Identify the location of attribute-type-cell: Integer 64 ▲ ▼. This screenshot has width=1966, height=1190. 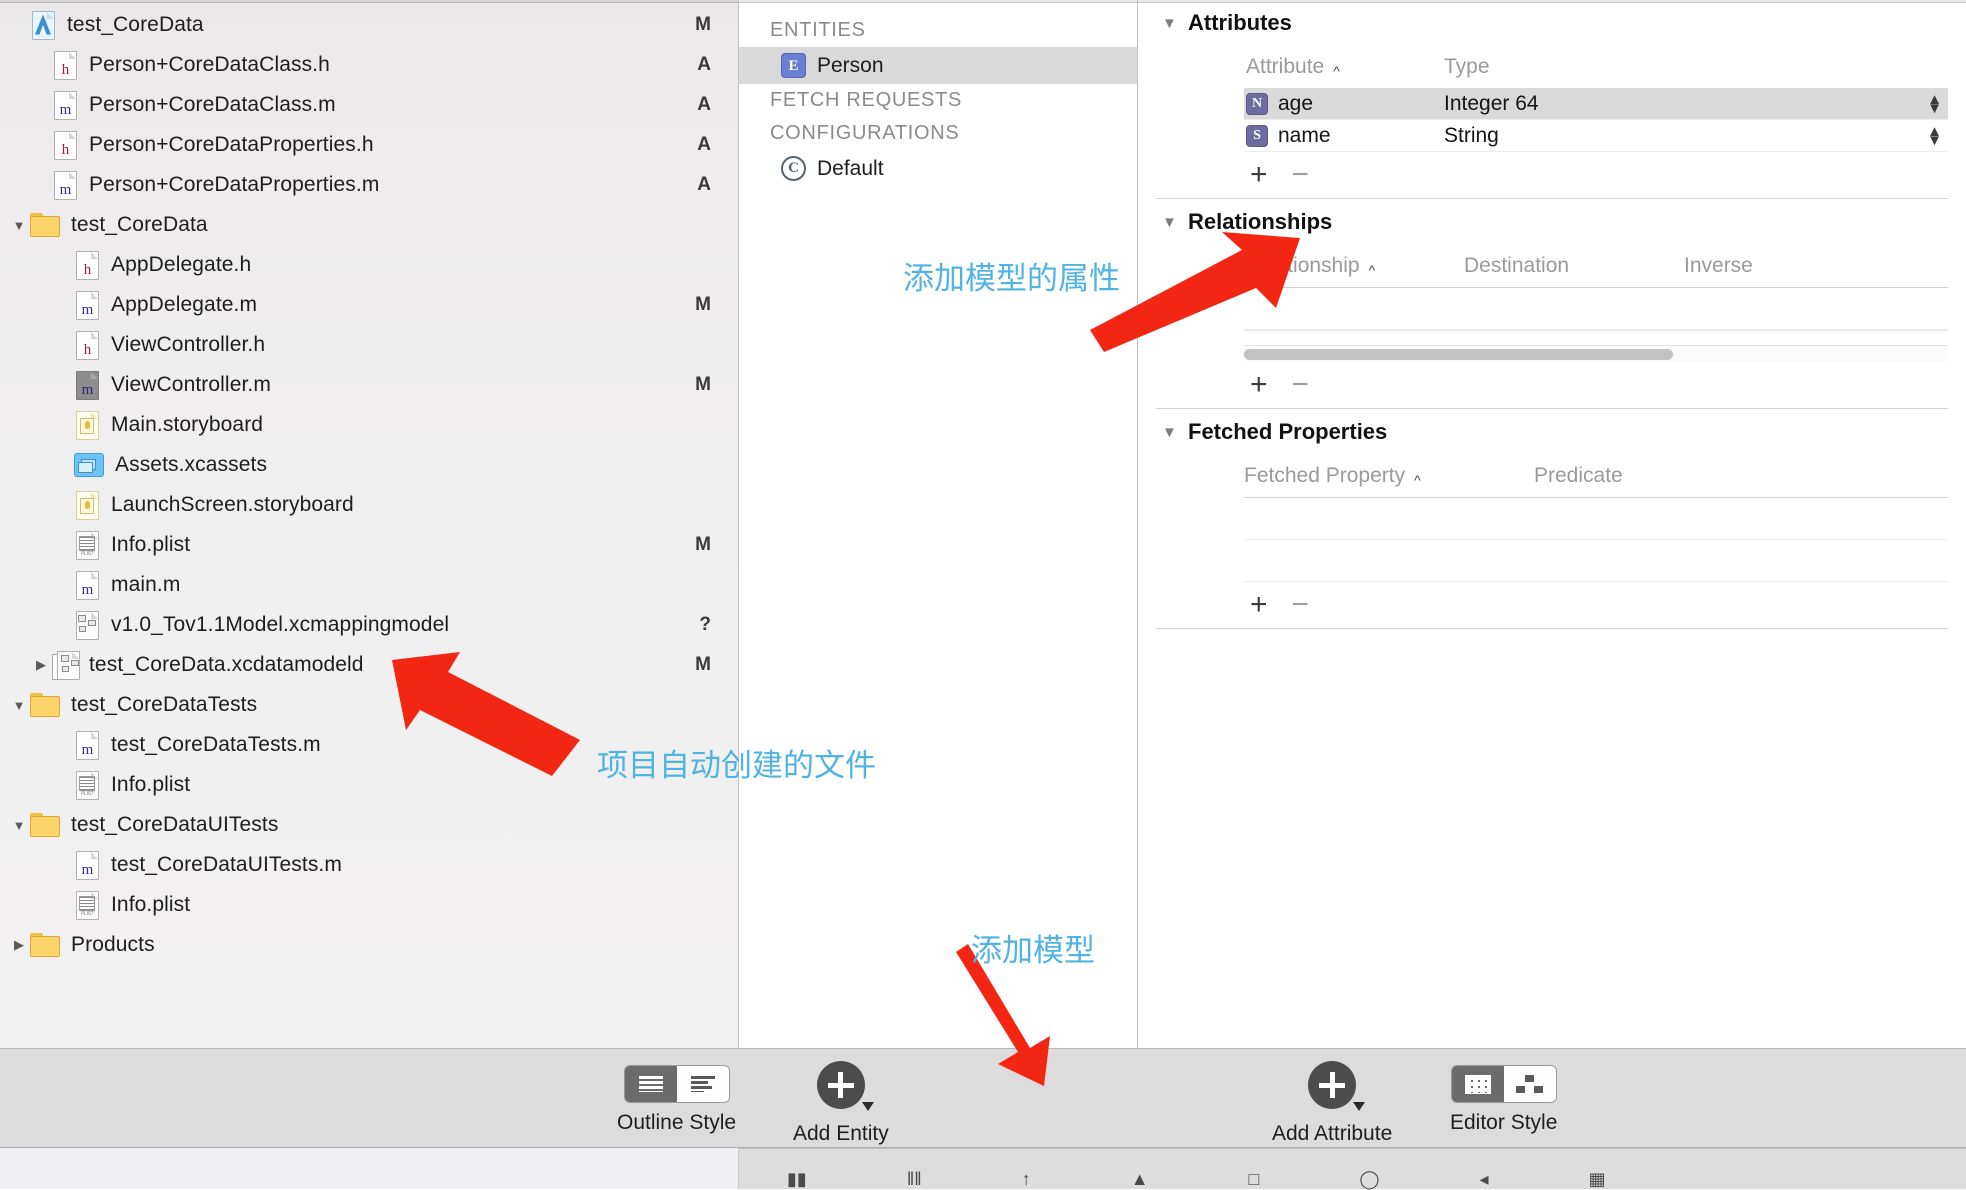
(1696, 104).